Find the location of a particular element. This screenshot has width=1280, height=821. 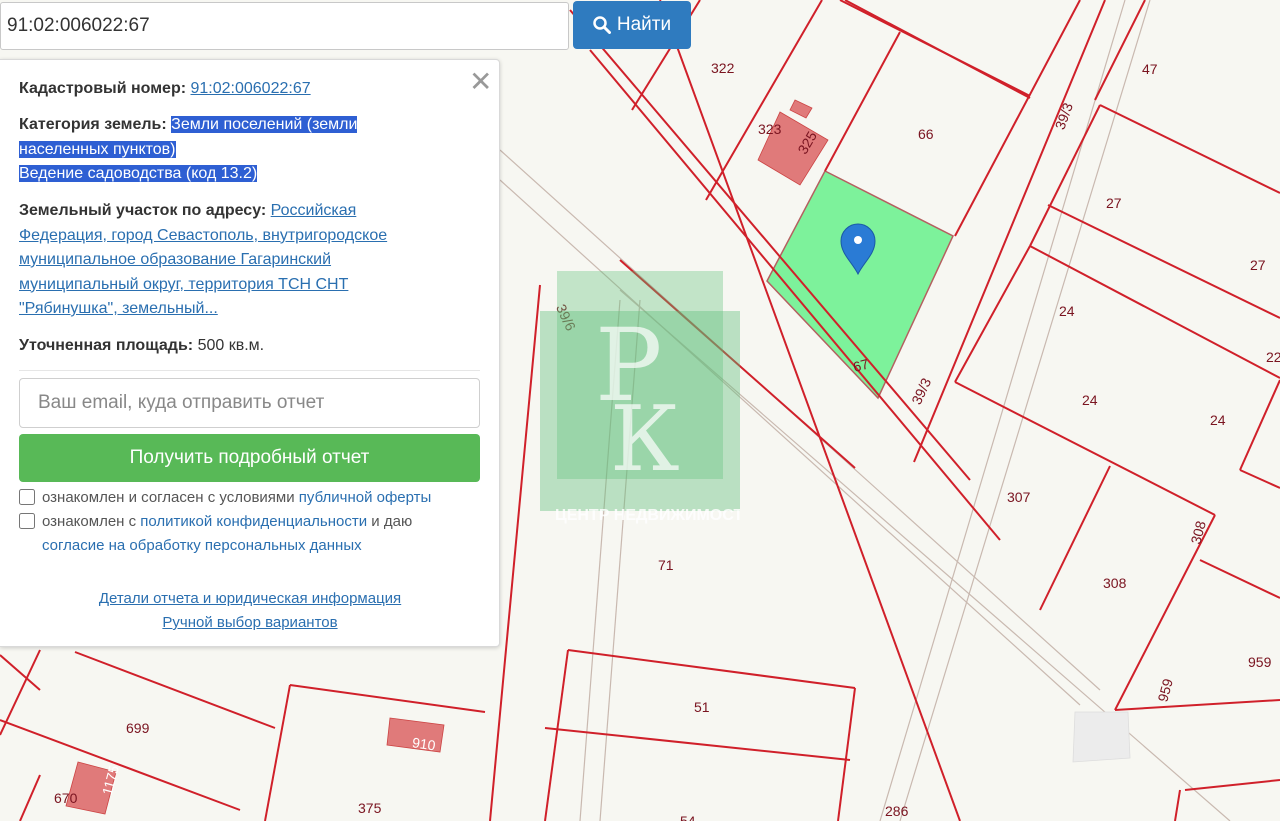

cadastral-number-label: Кадастровый номер: is located at coordinates (103, 88).